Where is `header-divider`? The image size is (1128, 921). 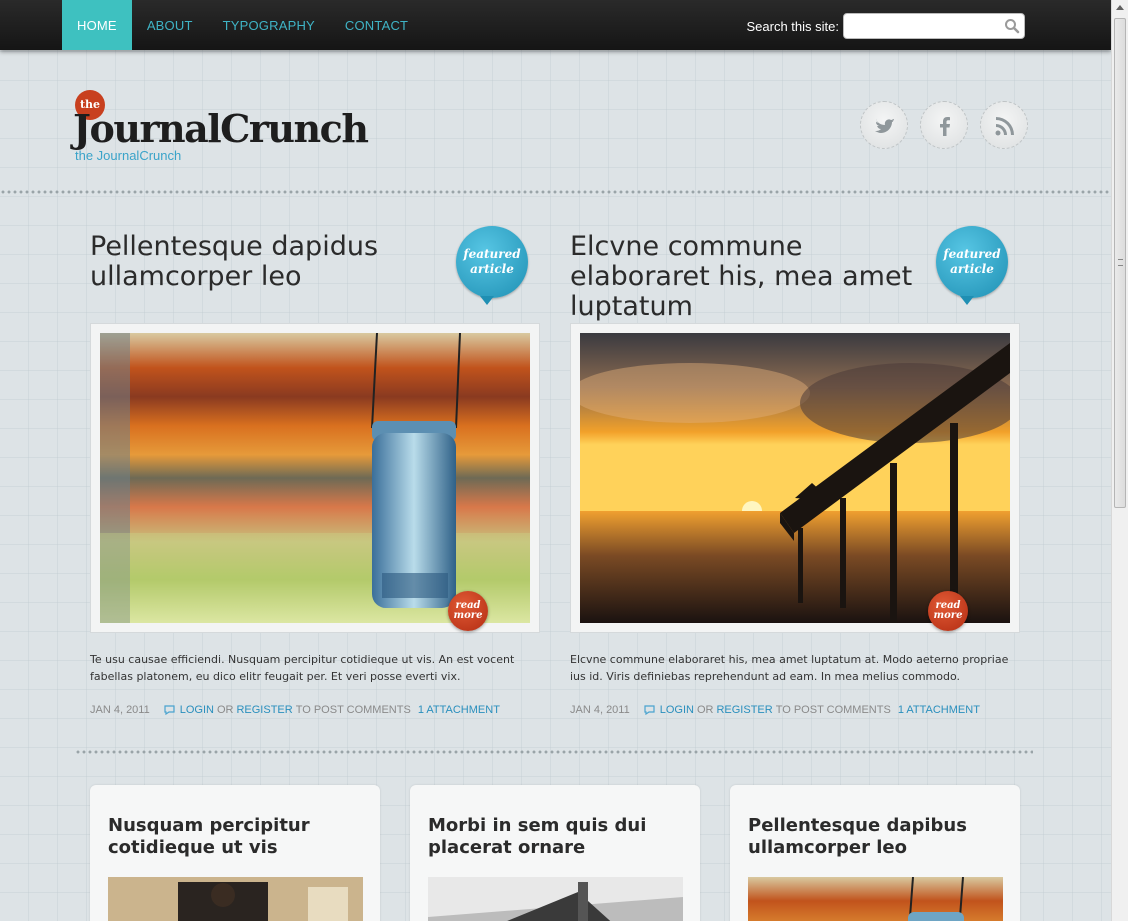
header-divider is located at coordinates (555, 192).